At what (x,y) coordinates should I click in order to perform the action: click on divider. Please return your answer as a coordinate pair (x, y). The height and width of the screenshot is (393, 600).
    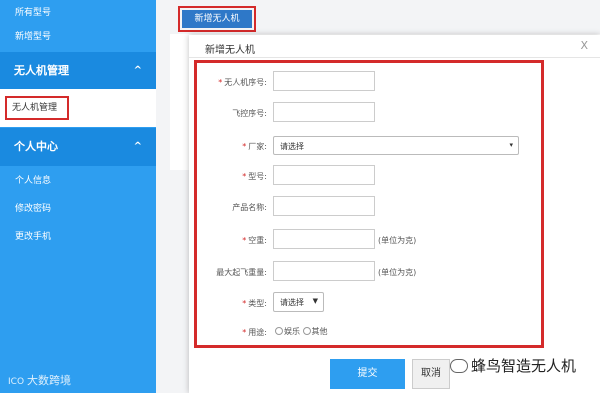
    Looking at the image, I should click on (394, 57).